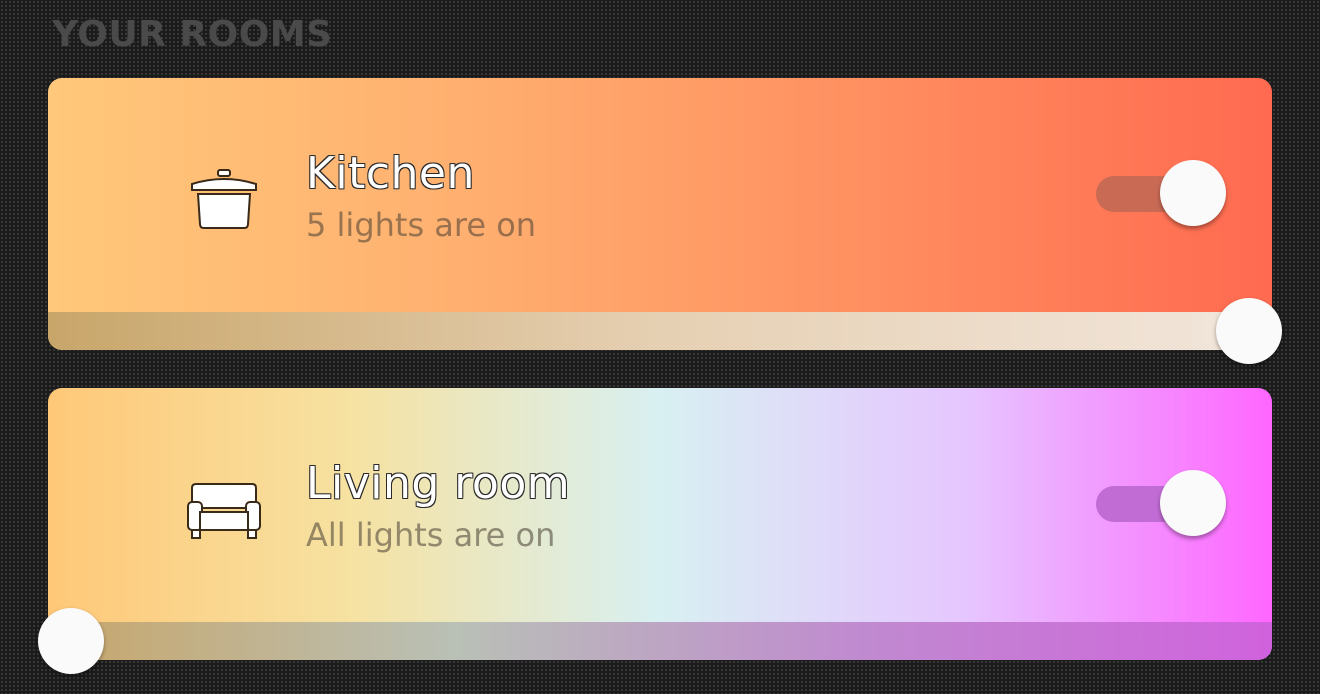 The image size is (1320, 694). Describe the element at coordinates (421, 225) in the screenshot. I see `room-status: 5 lights are on` at that location.